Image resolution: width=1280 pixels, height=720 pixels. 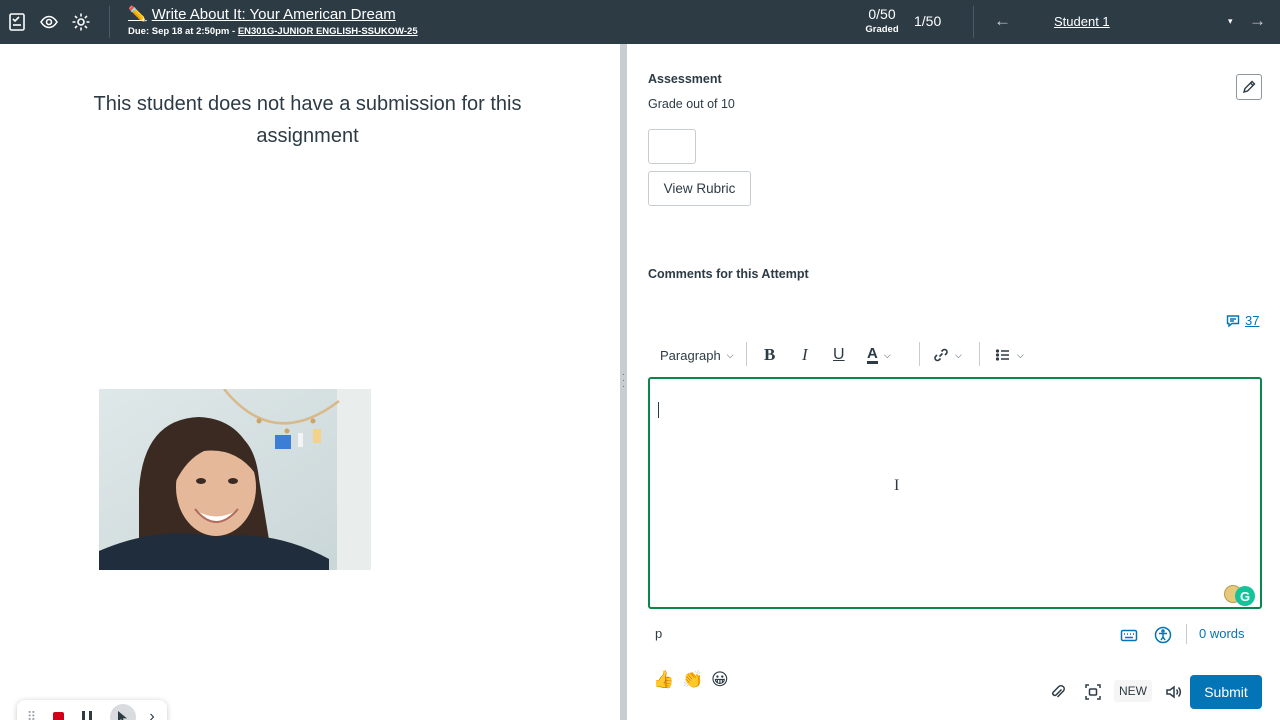 What do you see at coordinates (882, 14) in the screenshot?
I see `graded-count: 0/50` at bounding box center [882, 14].